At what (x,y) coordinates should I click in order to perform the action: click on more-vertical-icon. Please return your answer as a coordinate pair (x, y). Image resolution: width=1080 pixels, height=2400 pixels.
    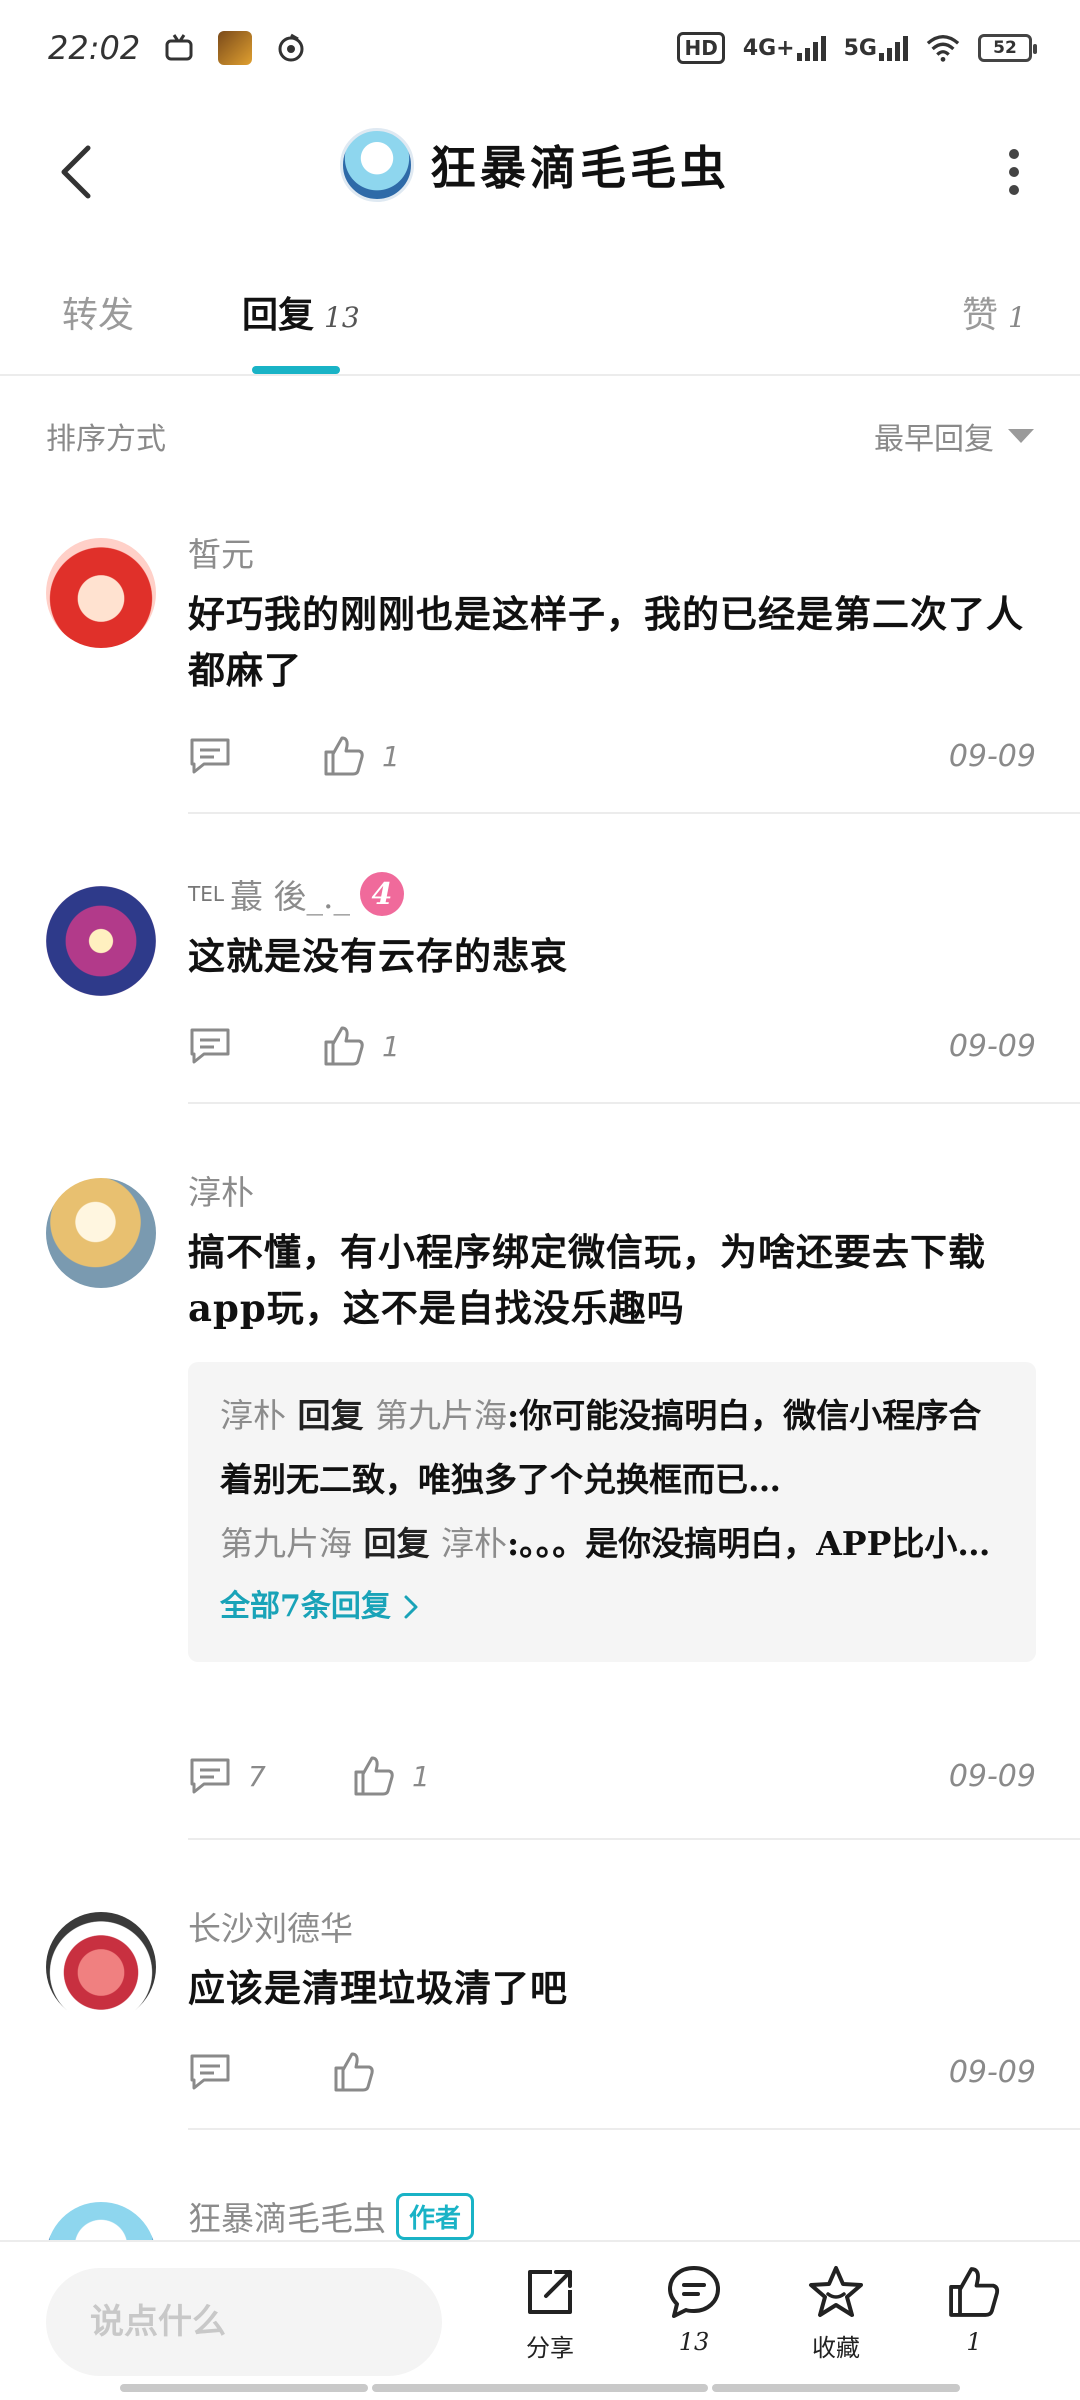
    Looking at the image, I should click on (1014, 172).